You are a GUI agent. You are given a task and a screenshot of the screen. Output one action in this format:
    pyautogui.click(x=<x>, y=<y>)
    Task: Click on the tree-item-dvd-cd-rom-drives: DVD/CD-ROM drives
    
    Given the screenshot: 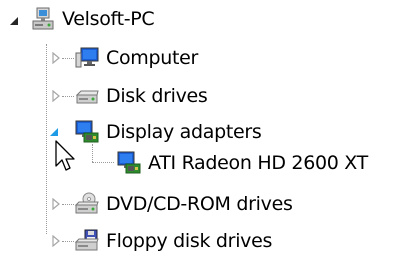 What is the action you would take?
    pyautogui.click(x=172, y=204)
    